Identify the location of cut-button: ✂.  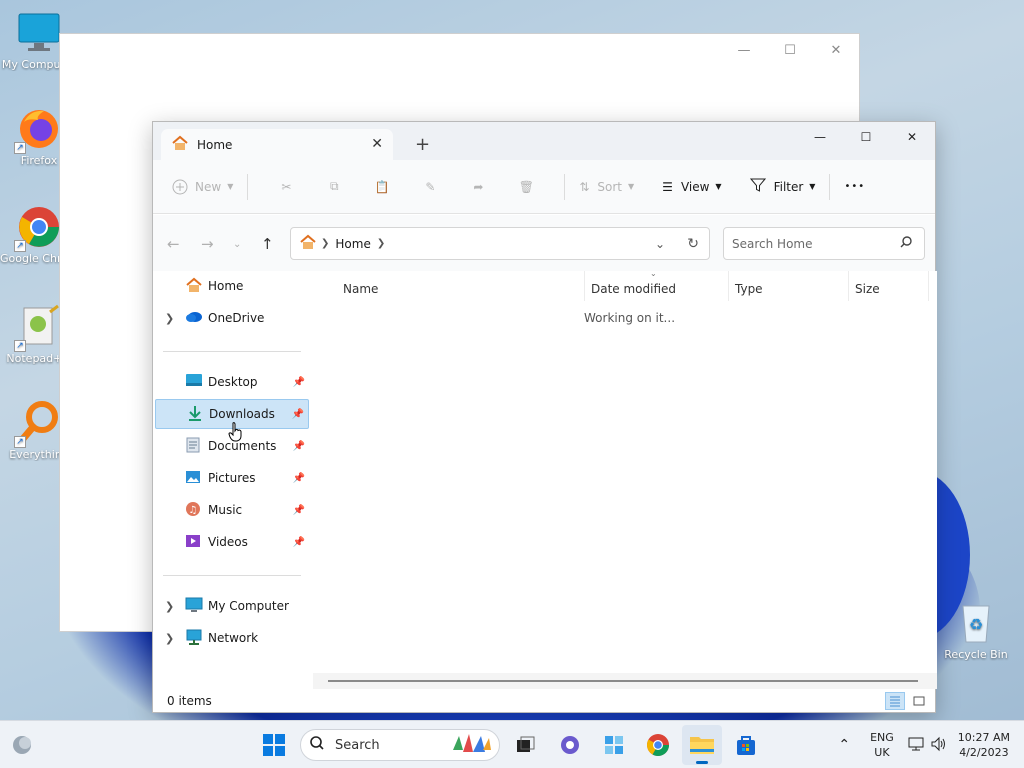
(286, 187).